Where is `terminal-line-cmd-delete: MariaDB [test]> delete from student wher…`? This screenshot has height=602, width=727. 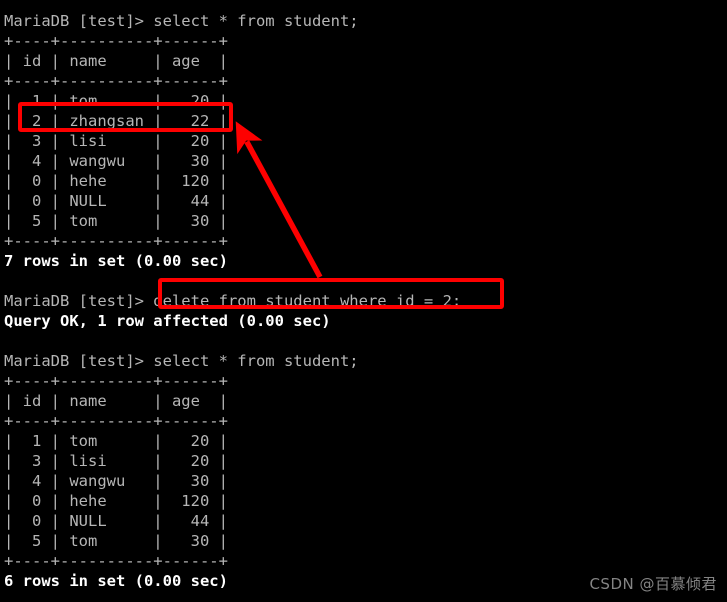 terminal-line-cmd-delete: MariaDB [test]> delete from student wher… is located at coordinates (233, 301).